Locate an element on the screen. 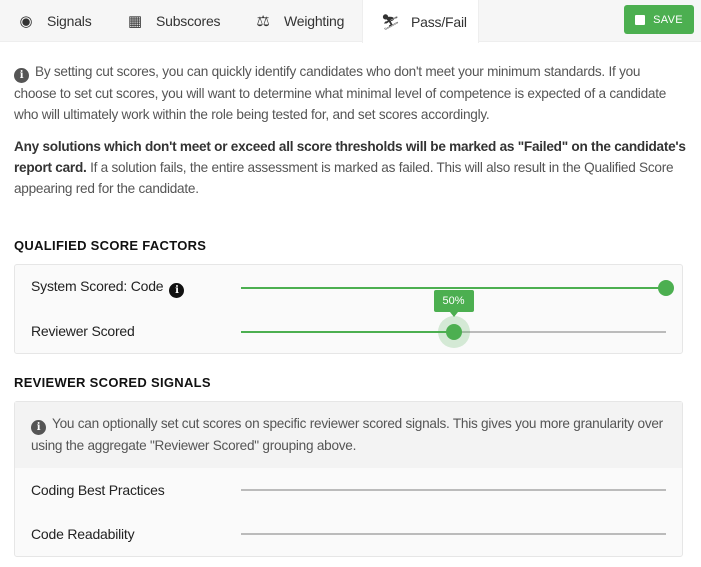 The width and height of the screenshot is (701, 567). tab-subscores: ▦ Subscores is located at coordinates (173, 21).